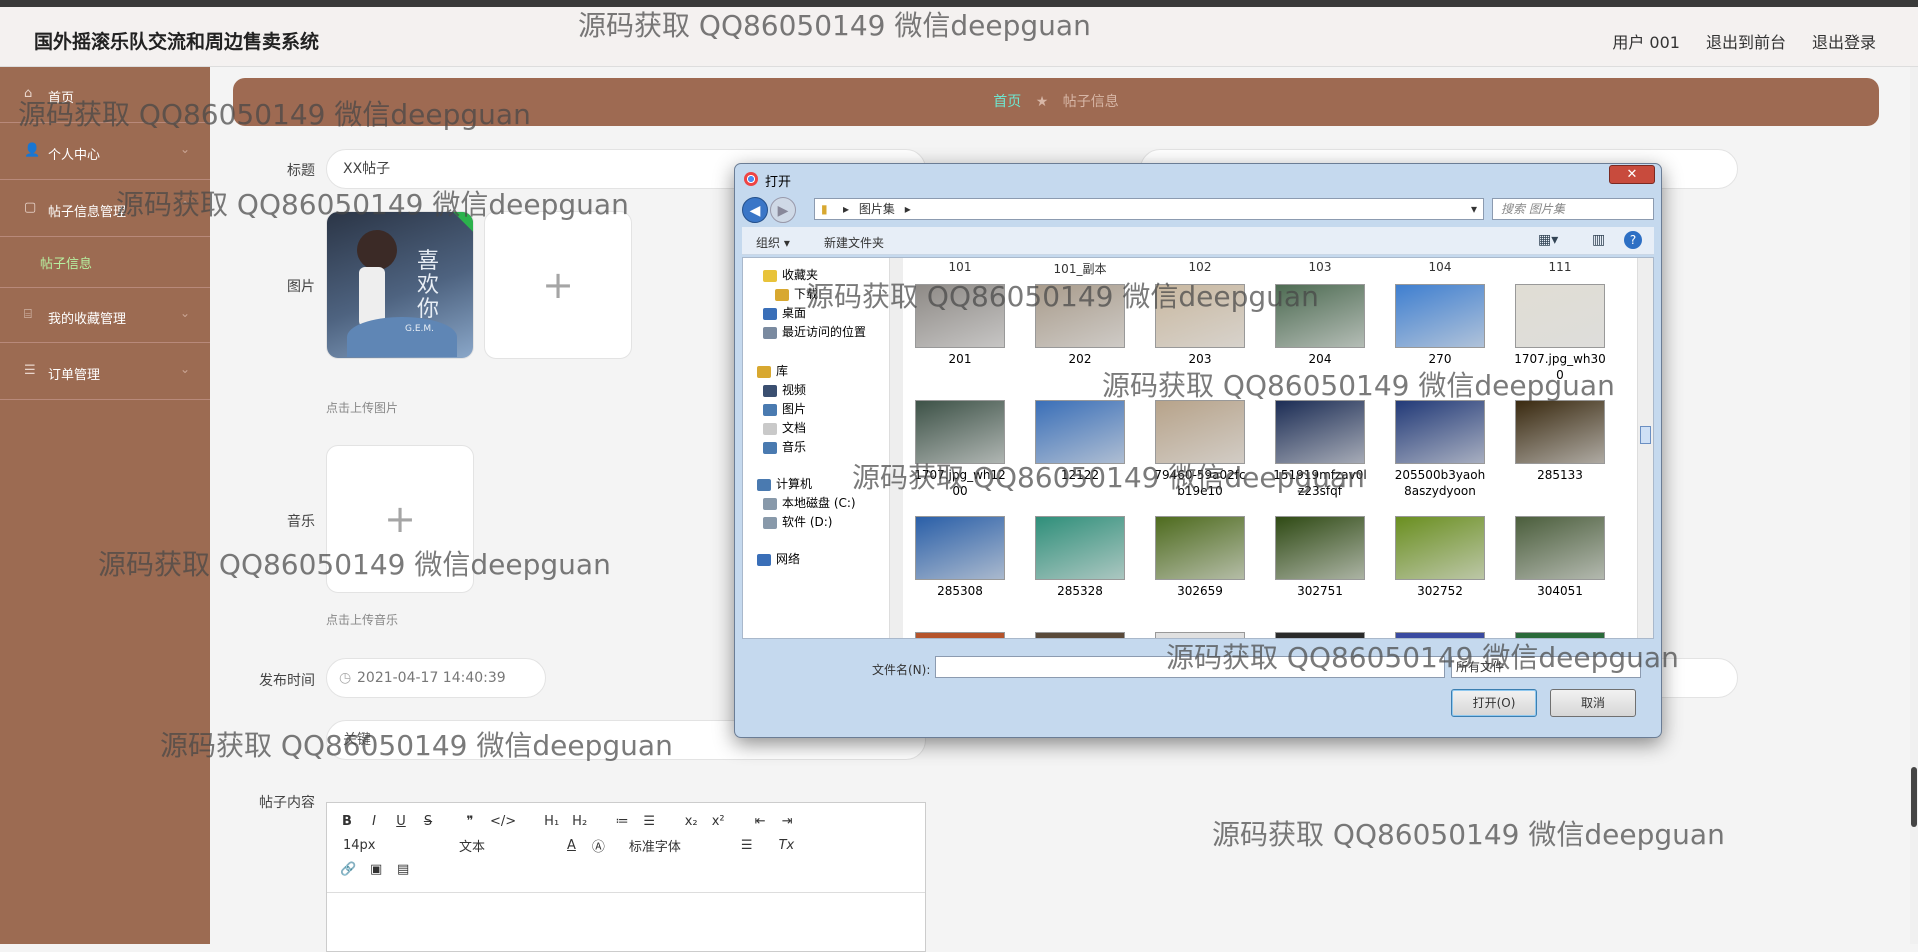  I want to click on file-item: 304051, so click(1560, 557).